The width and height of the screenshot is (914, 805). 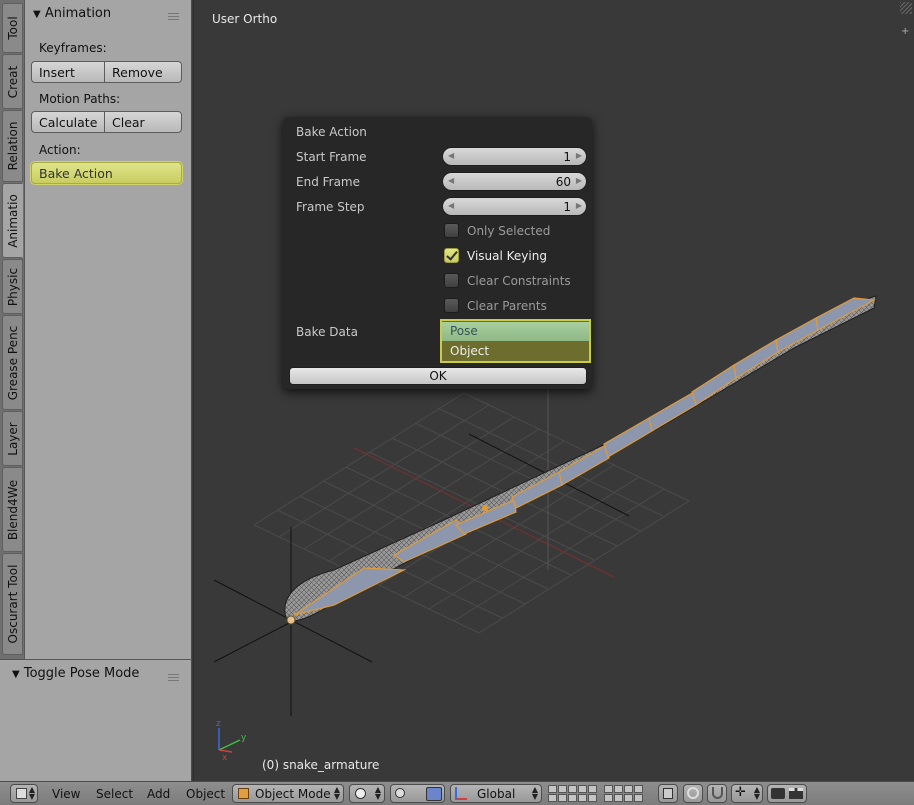 I want to click on snap-element-selector: ✛ ▲ ▼, so click(x=747, y=793).